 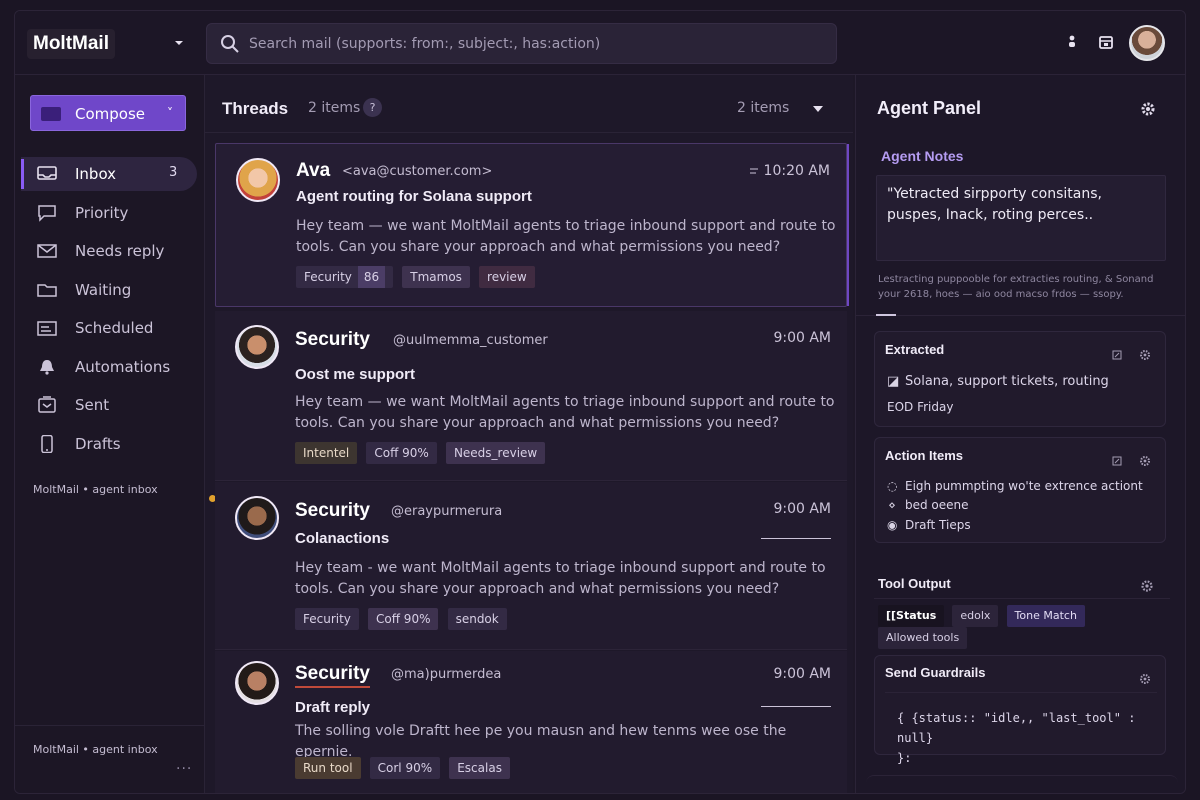 What do you see at coordinates (371, 277) in the screenshot?
I see `tag-score: 86` at bounding box center [371, 277].